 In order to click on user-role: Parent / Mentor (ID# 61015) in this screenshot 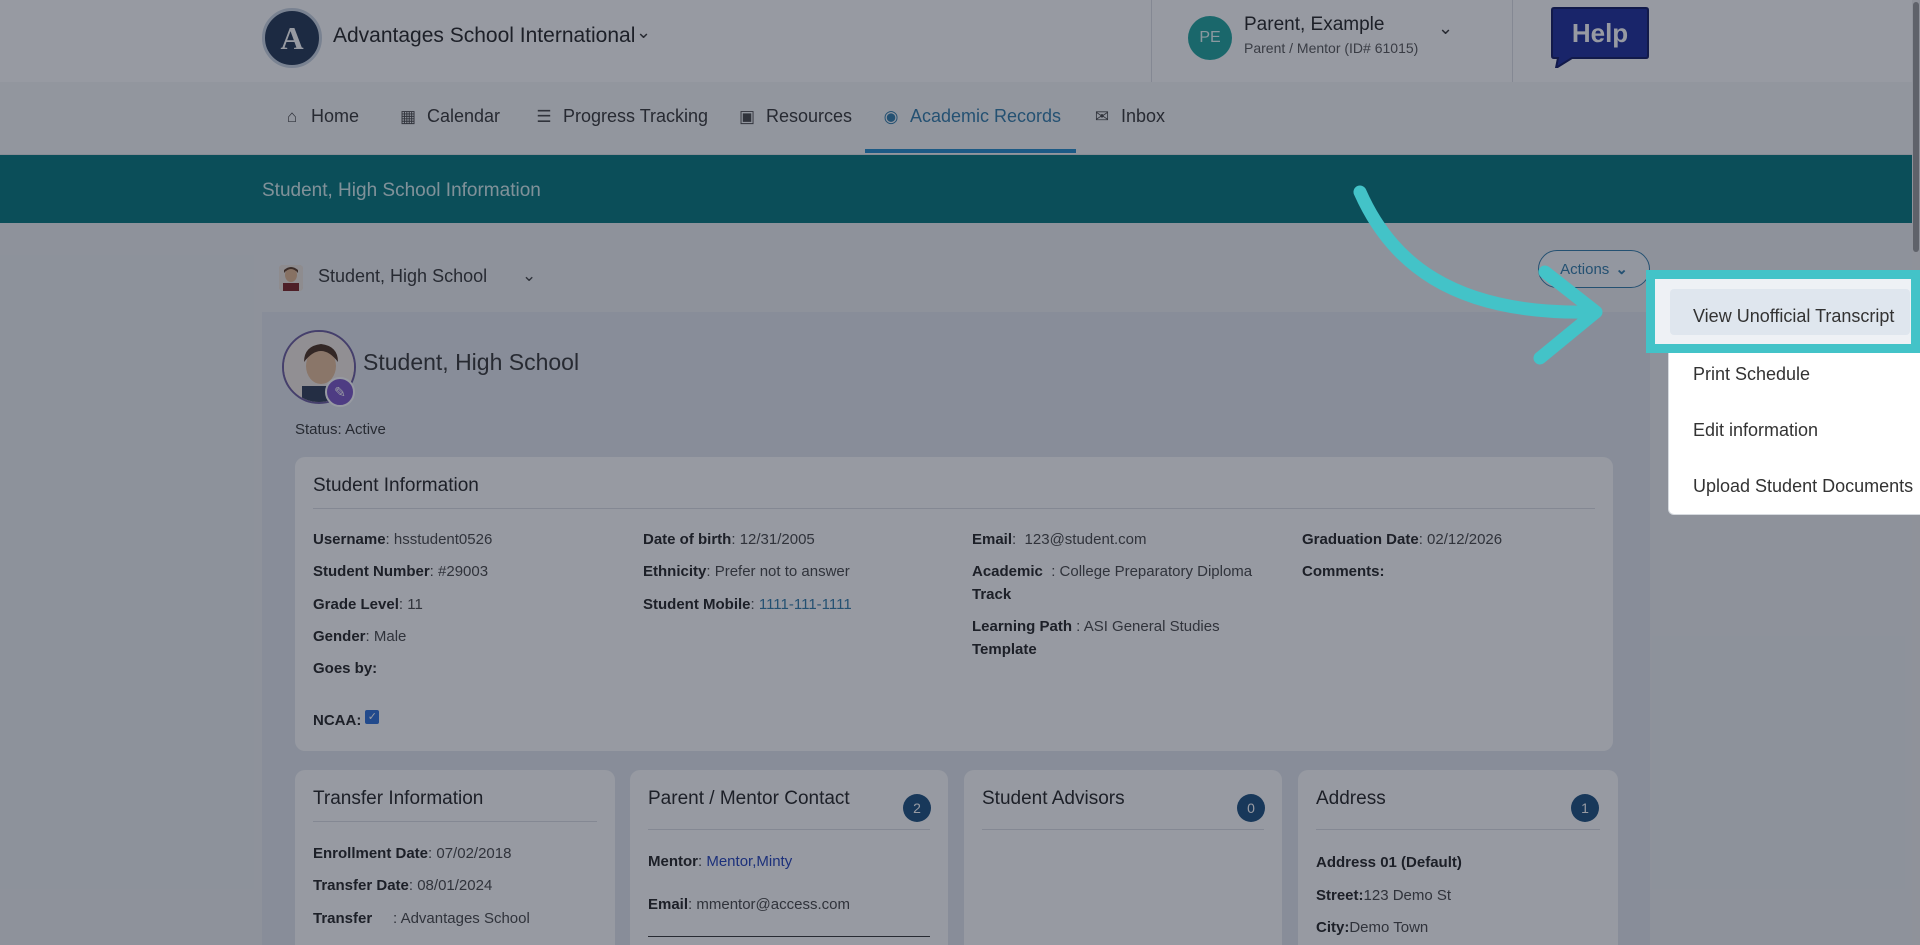, I will do `click(1331, 48)`.